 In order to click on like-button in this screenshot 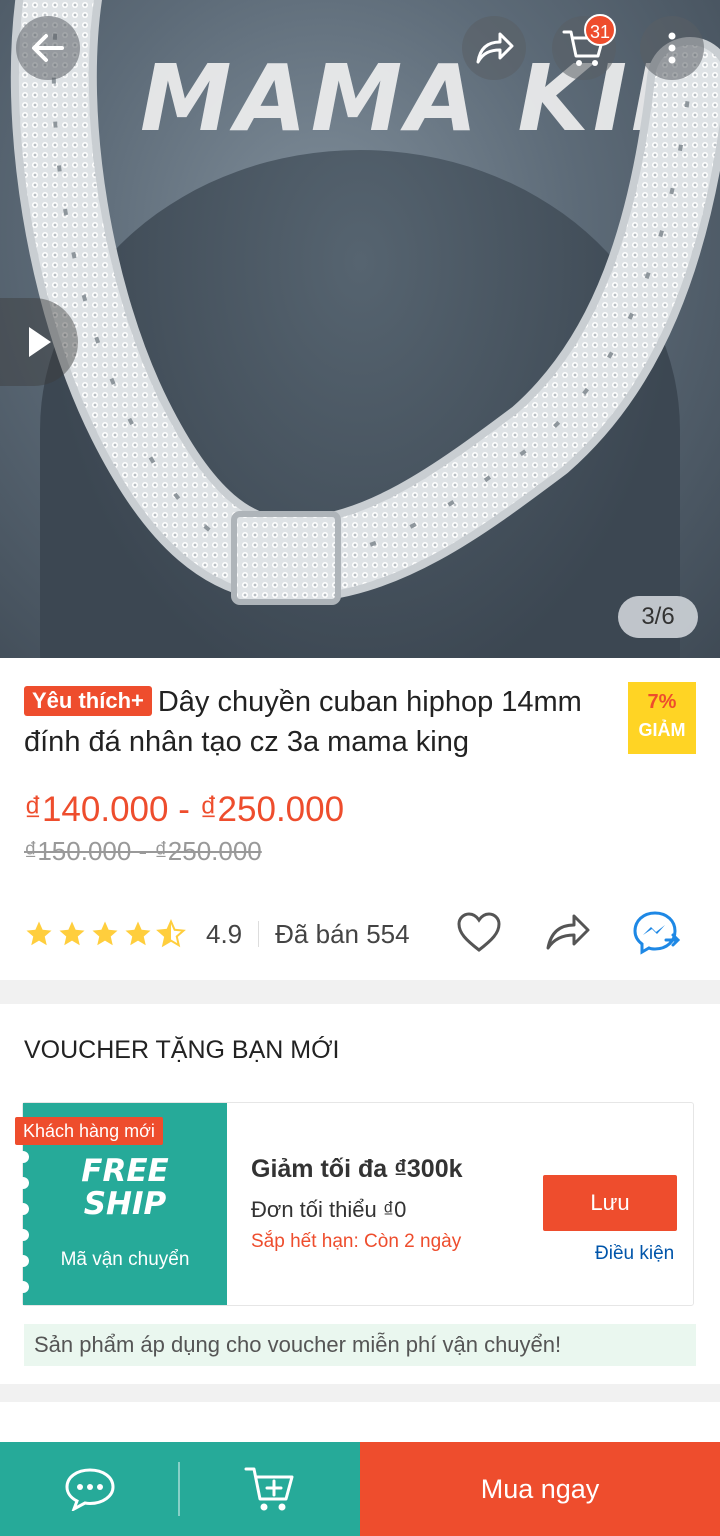, I will do `click(479, 935)`.